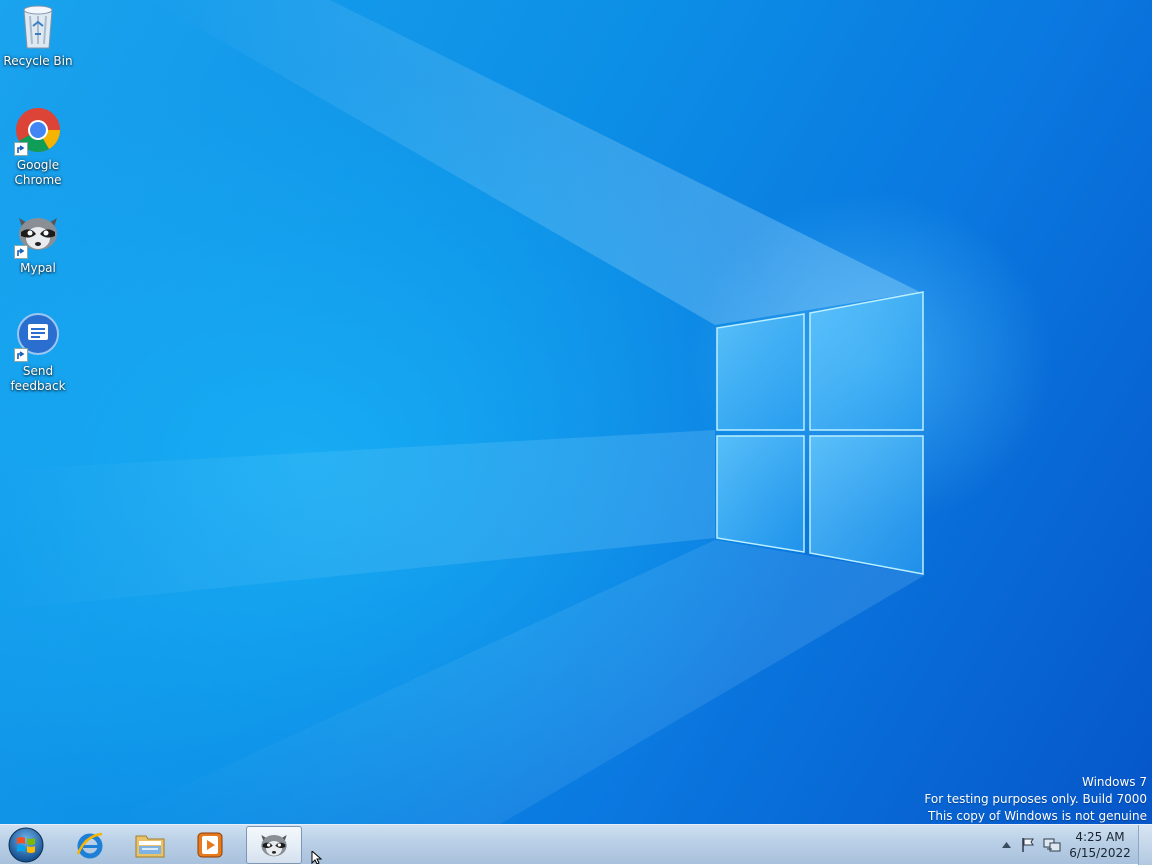 The image size is (1152, 865). I want to click on internet-explorer-icon, so click(89, 845).